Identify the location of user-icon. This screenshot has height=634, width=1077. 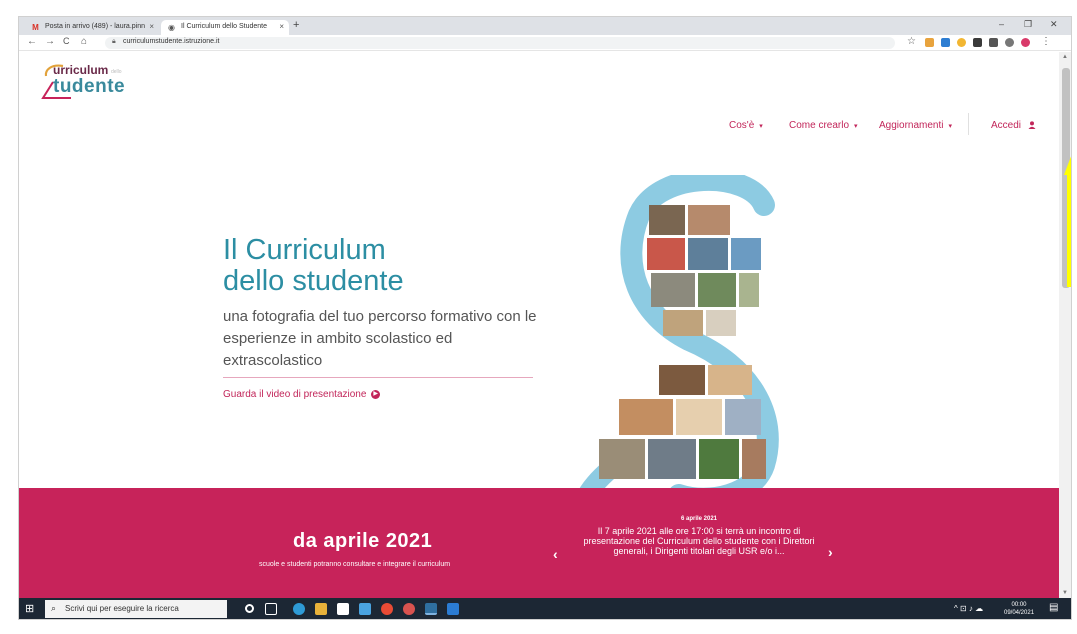
(1032, 125).